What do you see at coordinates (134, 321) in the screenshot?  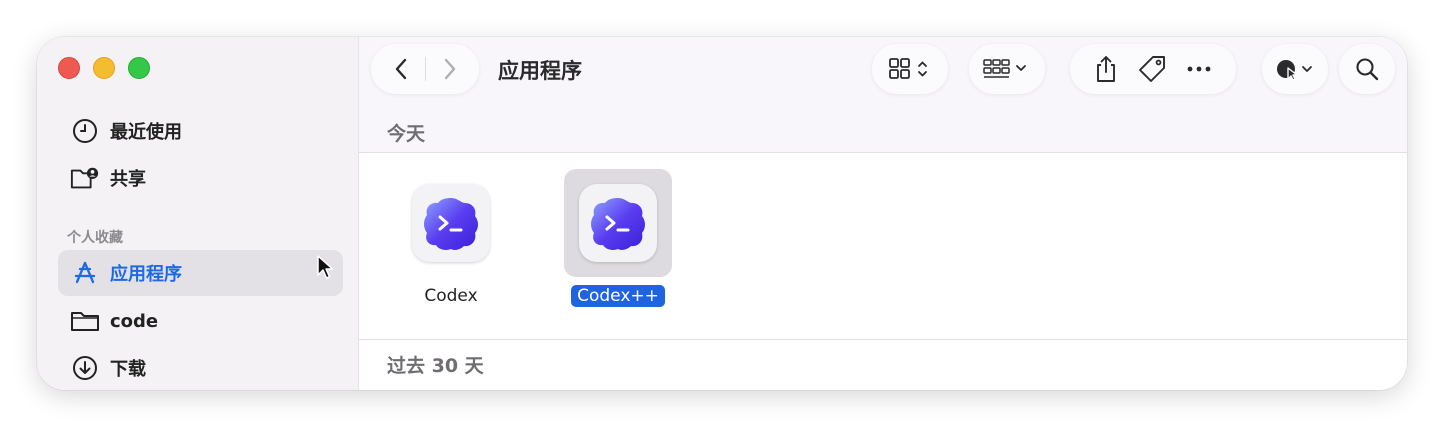 I see `sidebar-item-label: code` at bounding box center [134, 321].